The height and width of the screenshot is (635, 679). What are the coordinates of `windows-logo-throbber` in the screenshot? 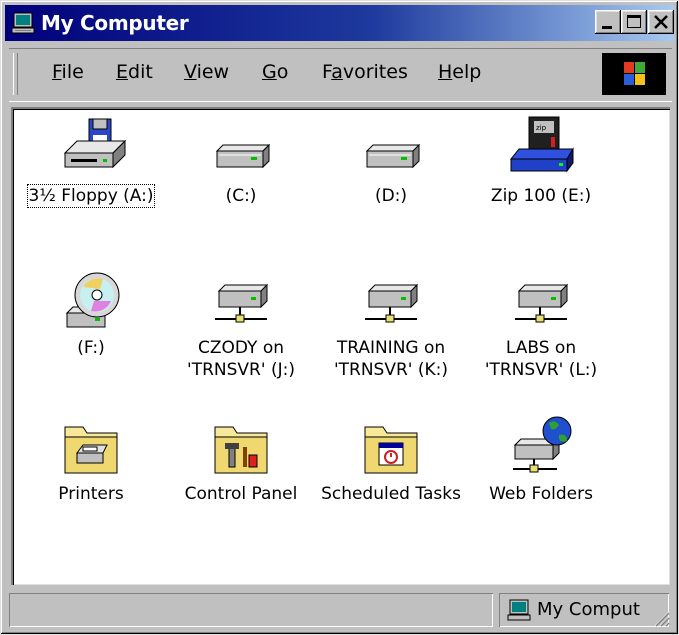 It's located at (634, 74).